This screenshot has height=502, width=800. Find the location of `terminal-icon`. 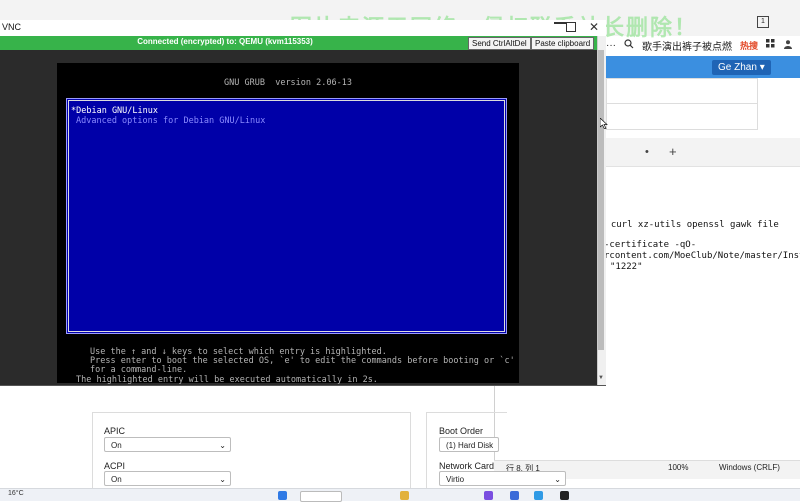

terminal-icon is located at coordinates (564, 495).